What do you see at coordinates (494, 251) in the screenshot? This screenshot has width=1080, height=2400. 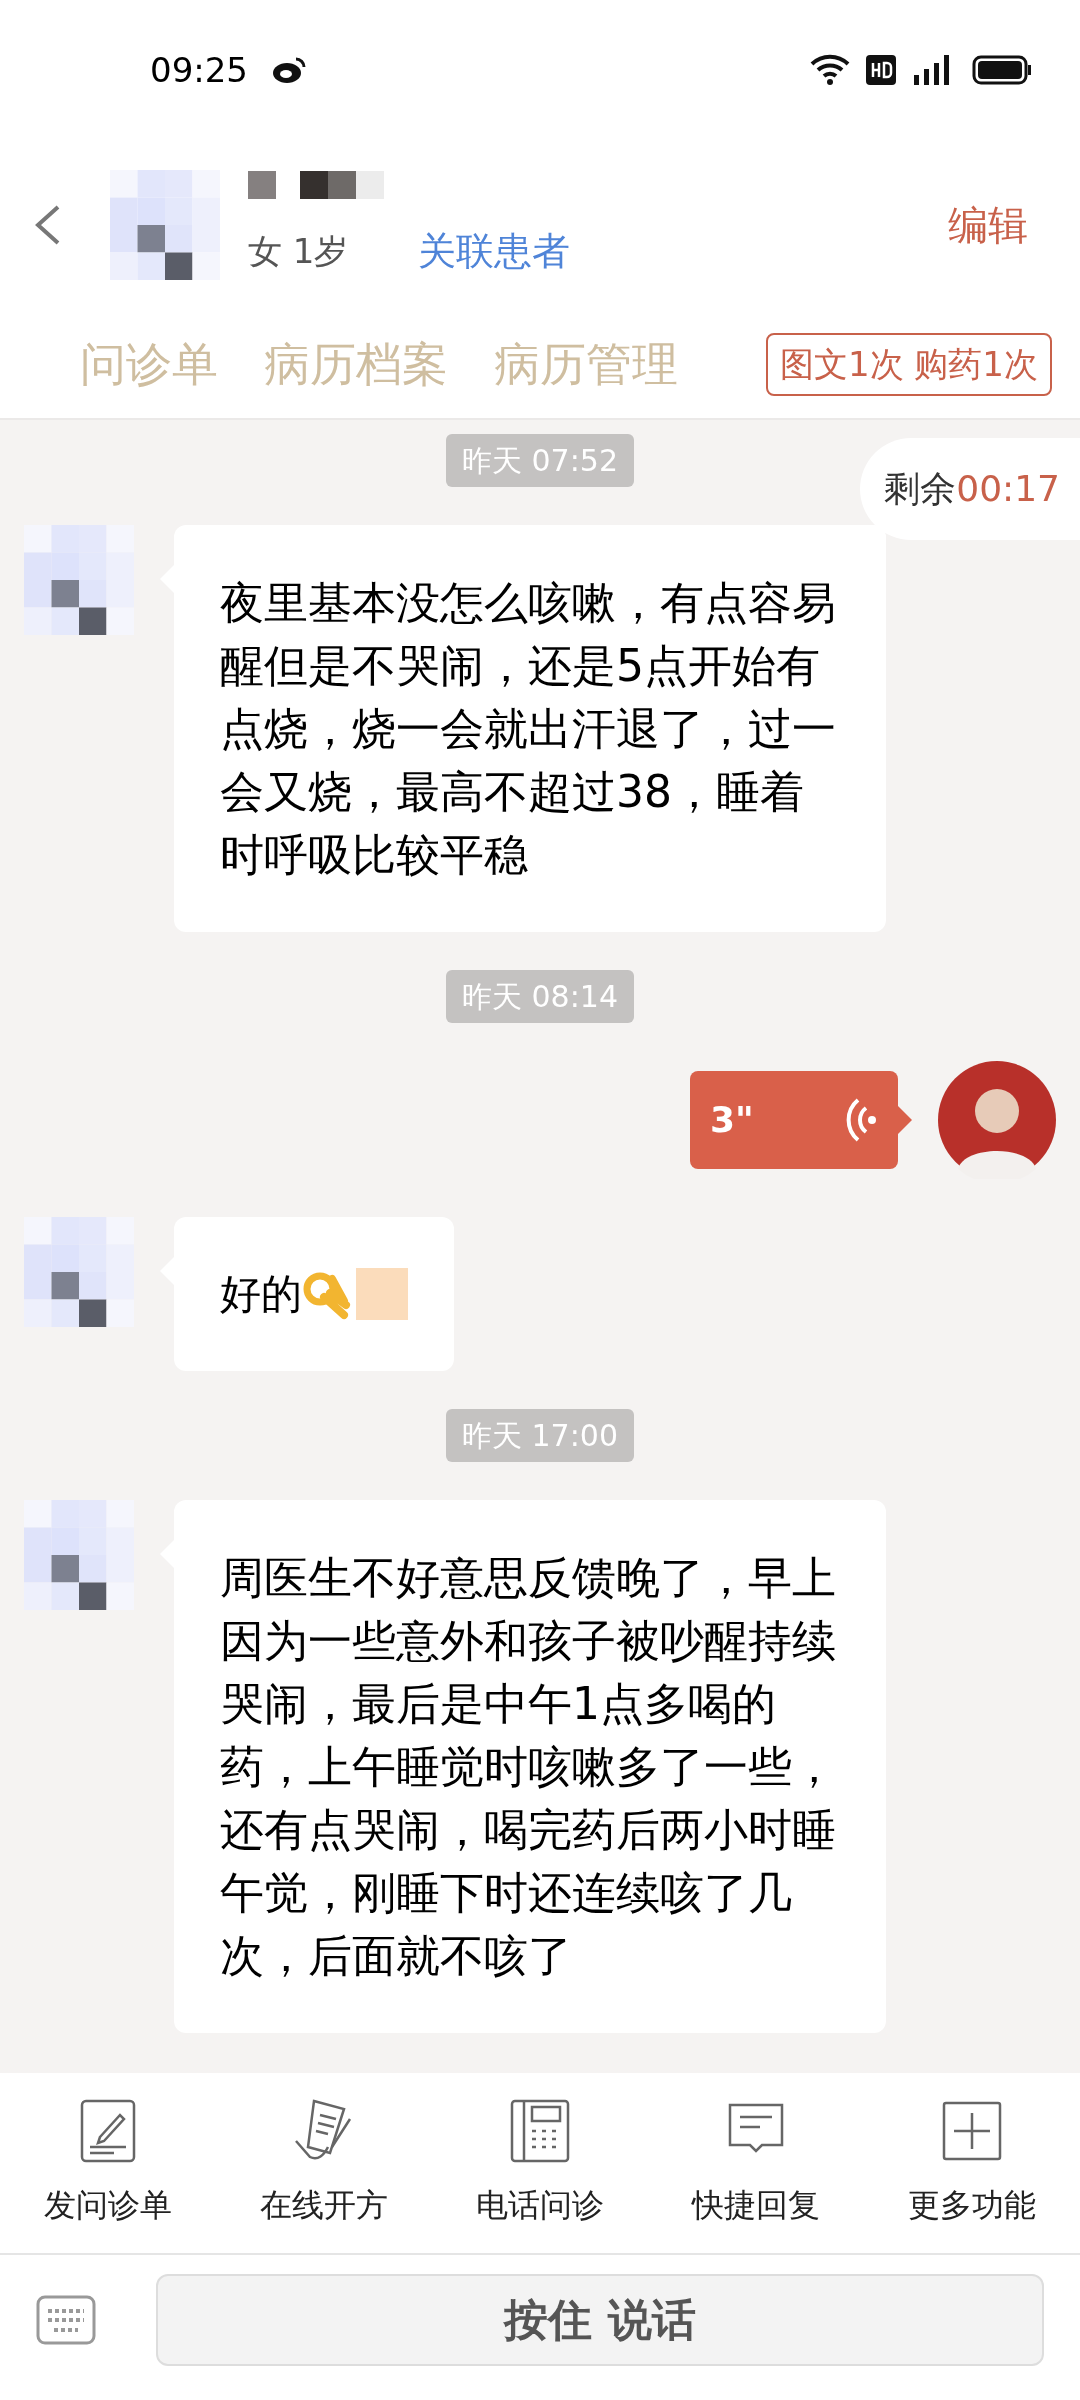 I see `link-patient-link: 关联患者` at bounding box center [494, 251].